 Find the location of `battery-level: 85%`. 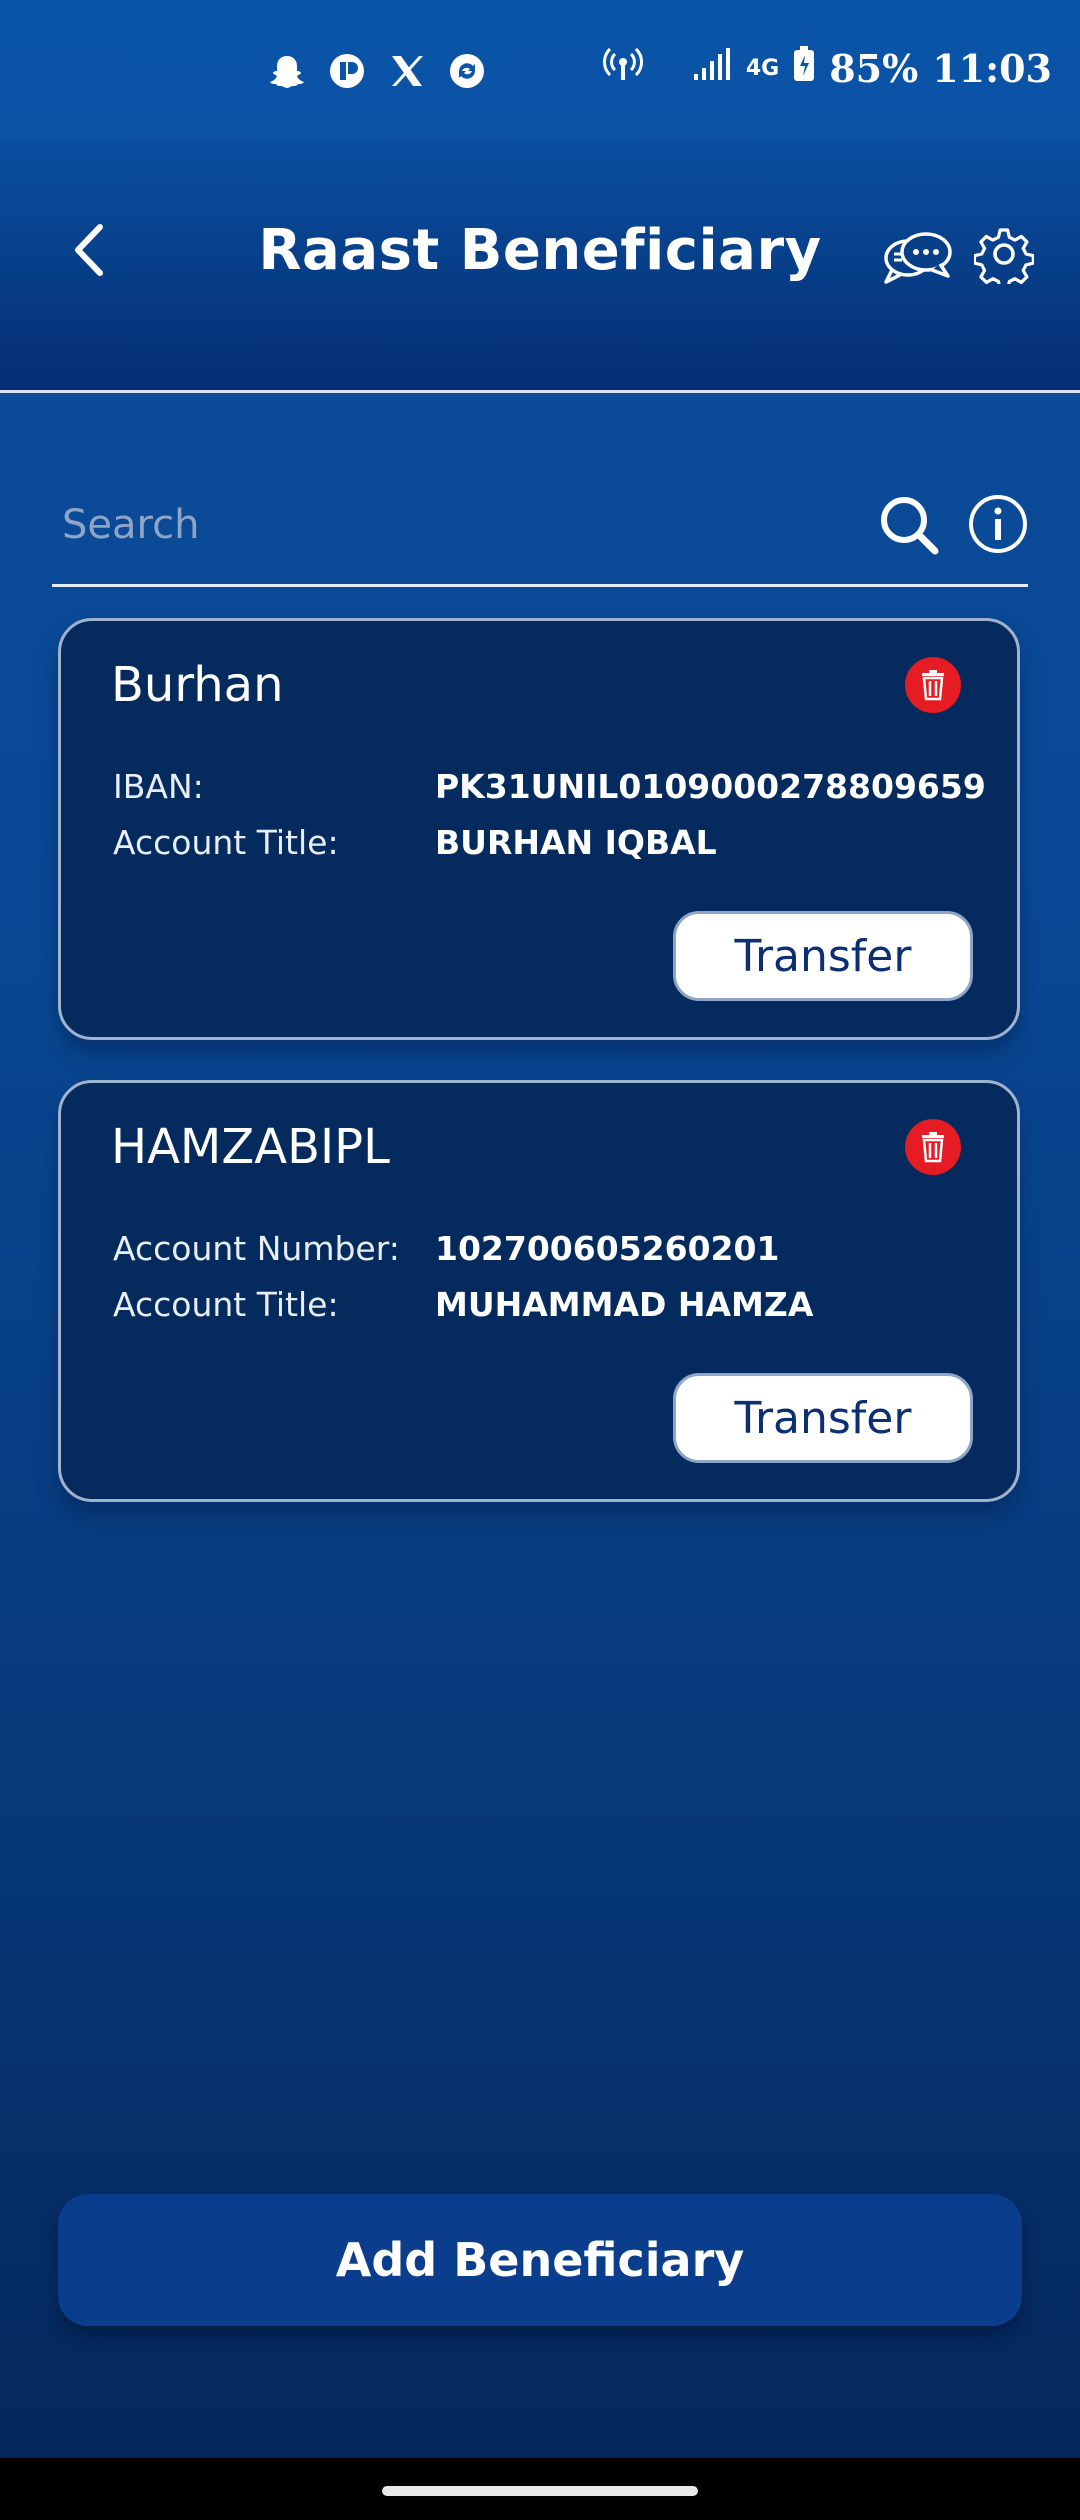

battery-level: 85% is located at coordinates (874, 68).